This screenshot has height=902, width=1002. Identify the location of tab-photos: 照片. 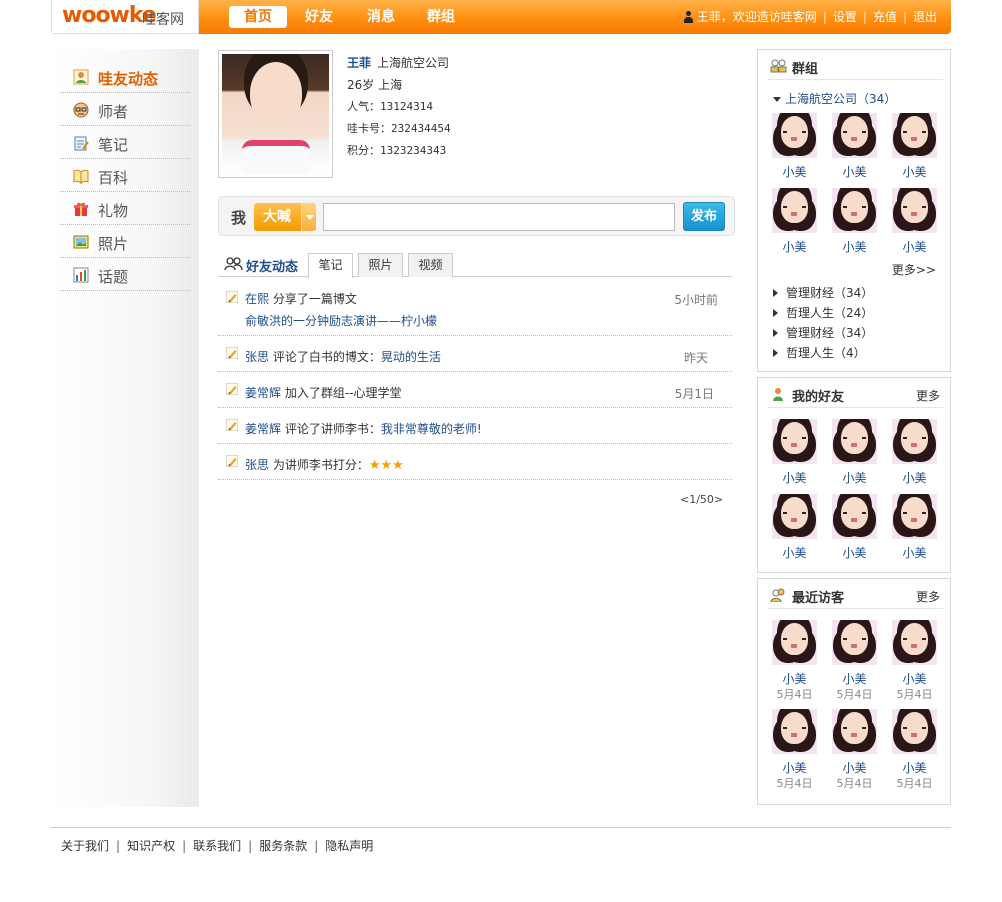
(380, 265).